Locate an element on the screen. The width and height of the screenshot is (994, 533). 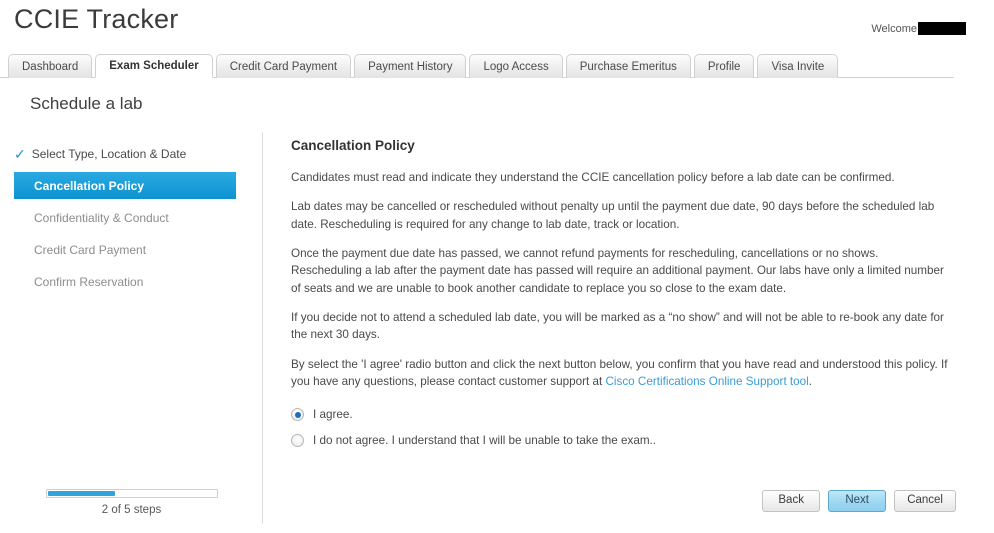
wizard-progress: 2 of 5 steps is located at coordinates (131, 502).